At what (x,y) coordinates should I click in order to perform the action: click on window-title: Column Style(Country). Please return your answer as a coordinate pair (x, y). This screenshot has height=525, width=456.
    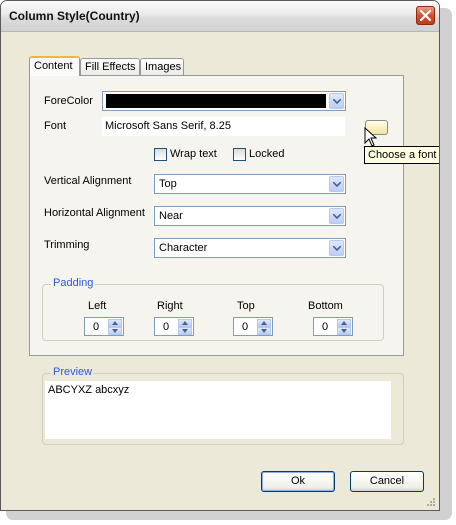
    Looking at the image, I should click on (74, 16).